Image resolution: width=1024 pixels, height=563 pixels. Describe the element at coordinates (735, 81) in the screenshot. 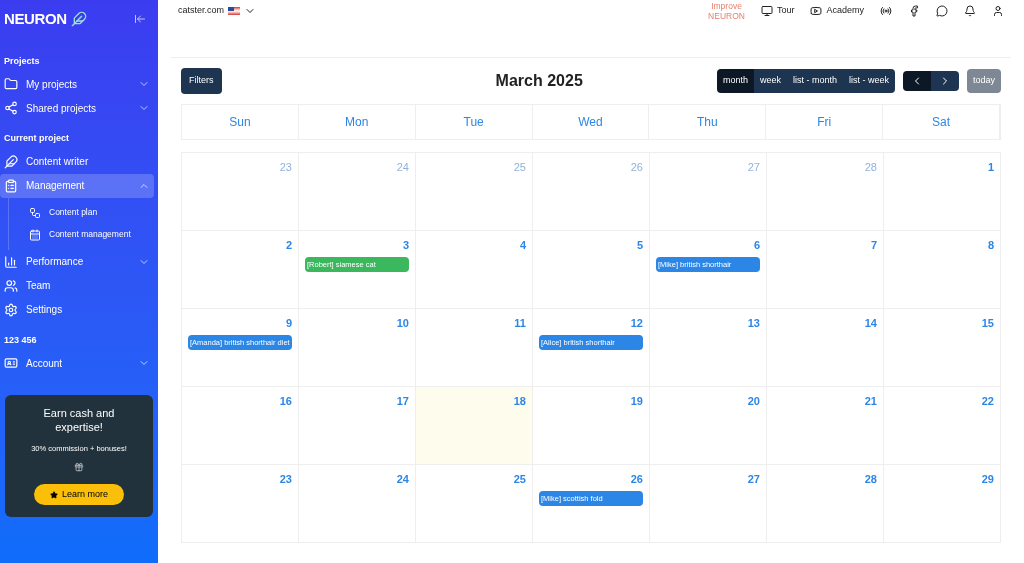

I see `view-tab: month` at that location.